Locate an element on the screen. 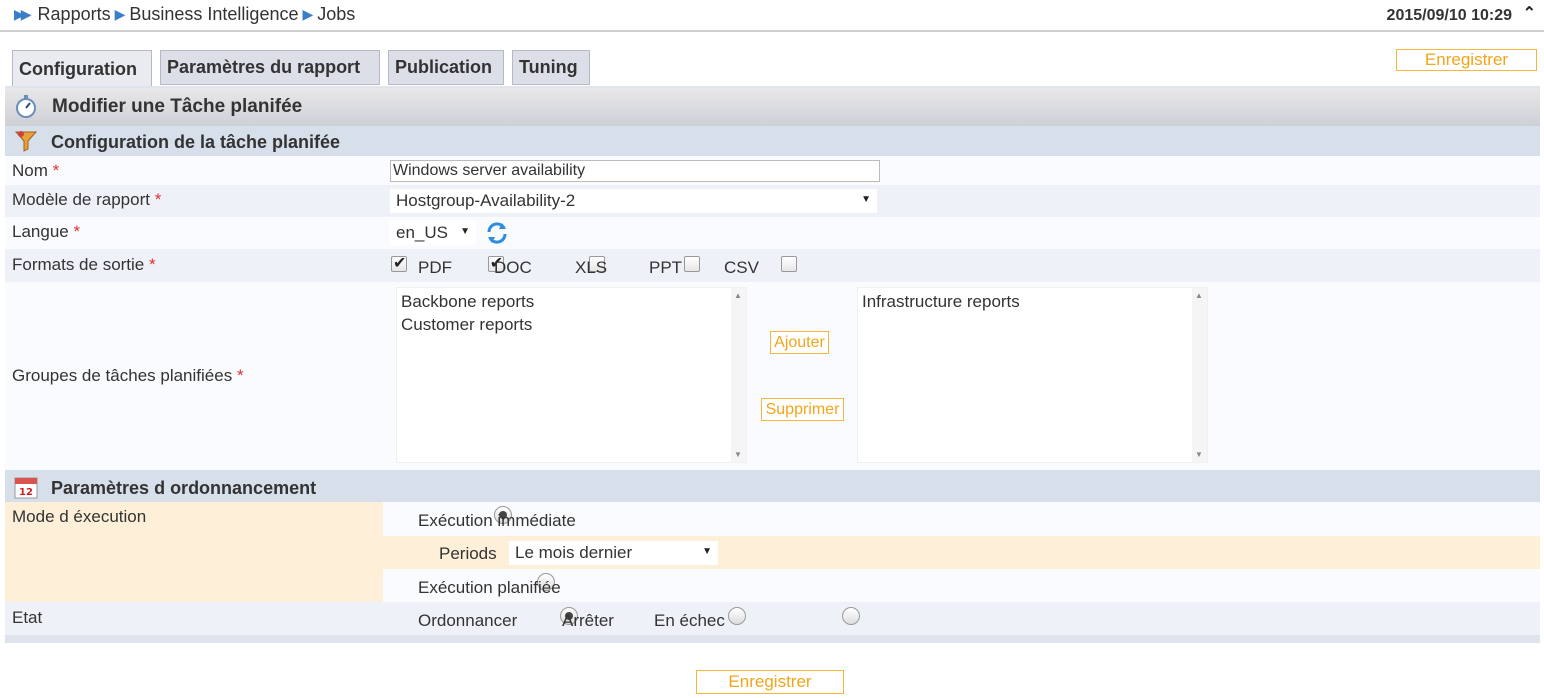  collapse-chevron-icon: ⌃ is located at coordinates (1529, 13).